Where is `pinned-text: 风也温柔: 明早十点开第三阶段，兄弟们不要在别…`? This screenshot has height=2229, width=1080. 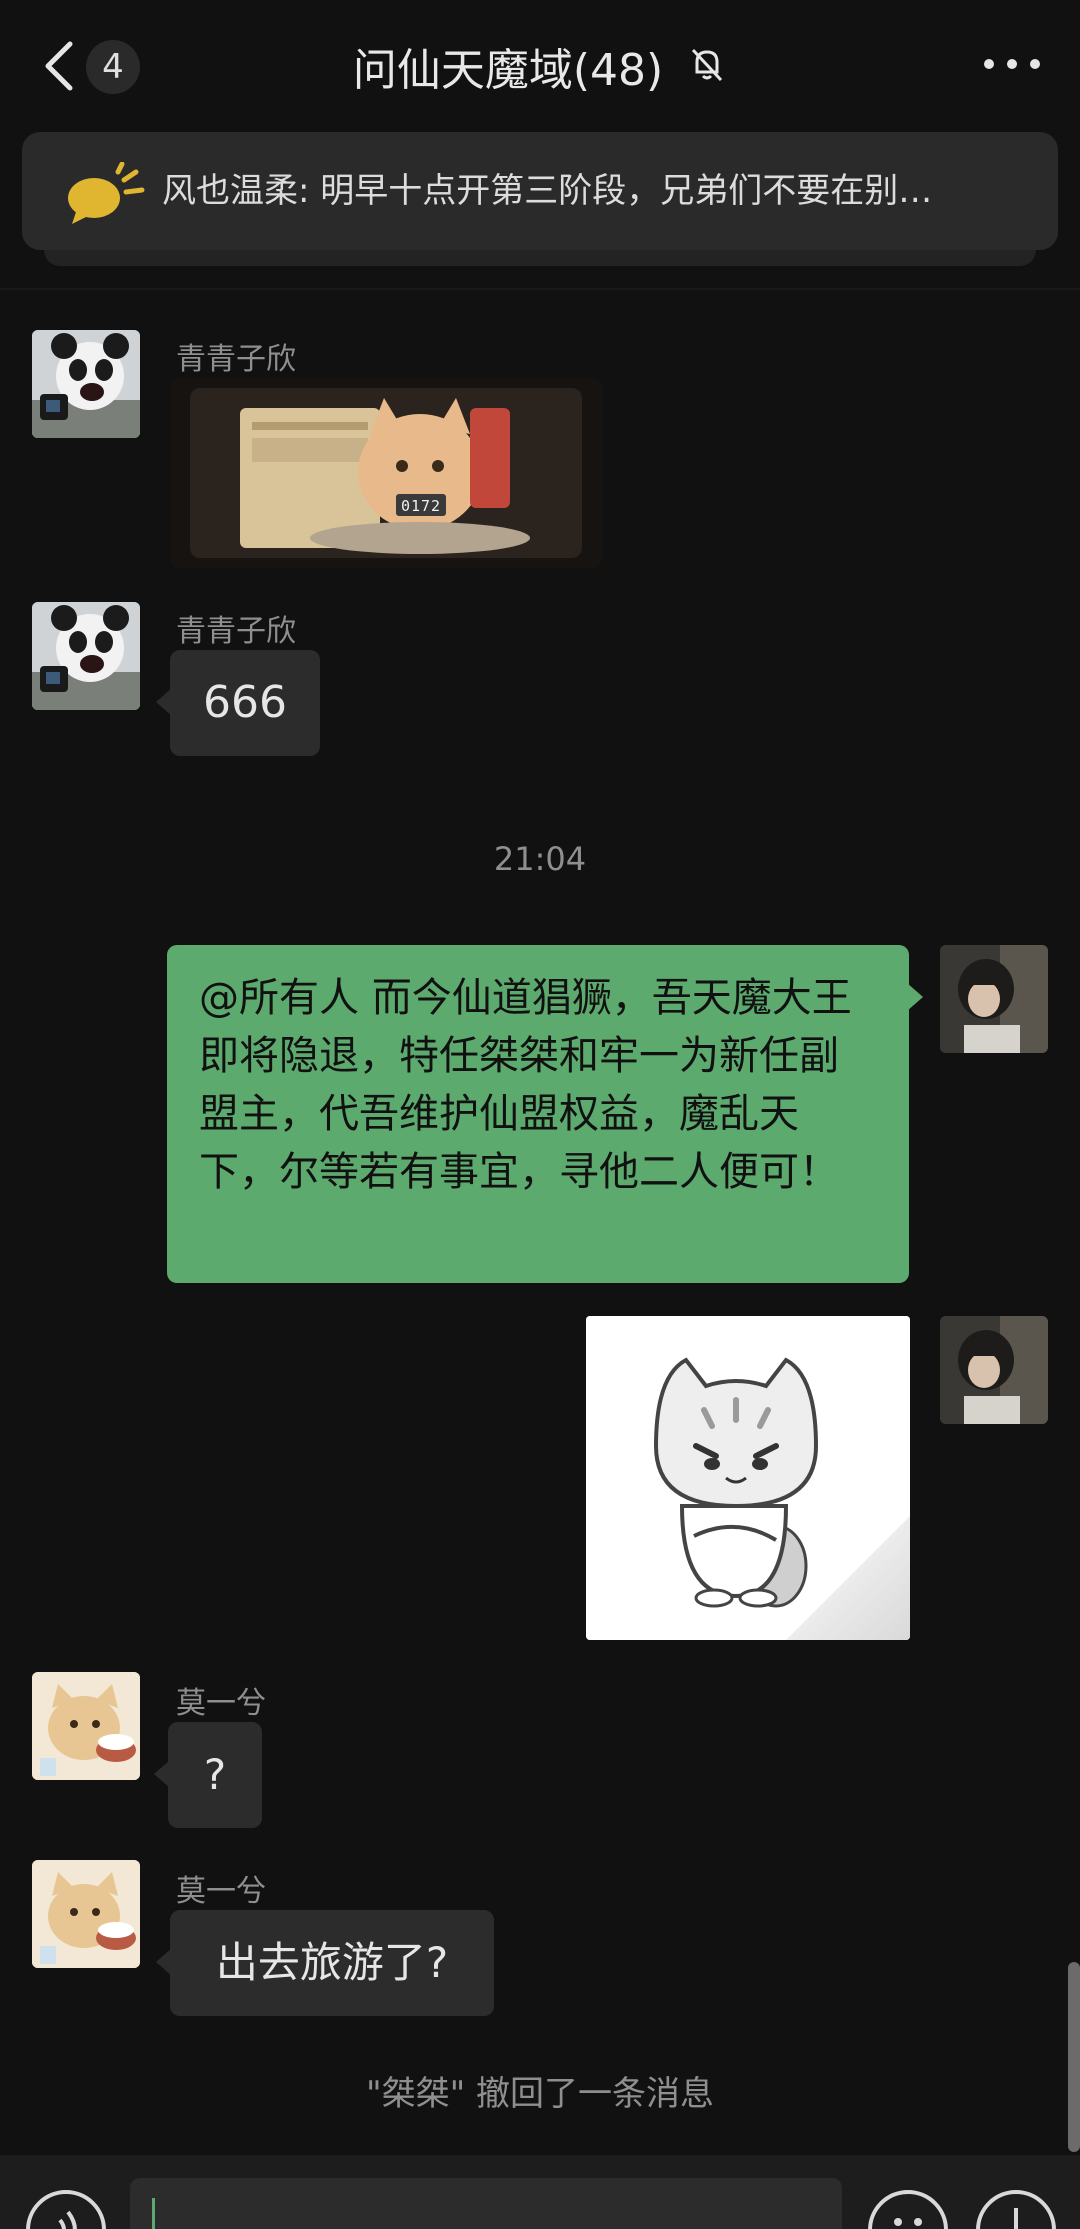
pinned-text: 风也温柔: 明早十点开第三阶段，兄弟们不要在别… is located at coordinates (547, 191).